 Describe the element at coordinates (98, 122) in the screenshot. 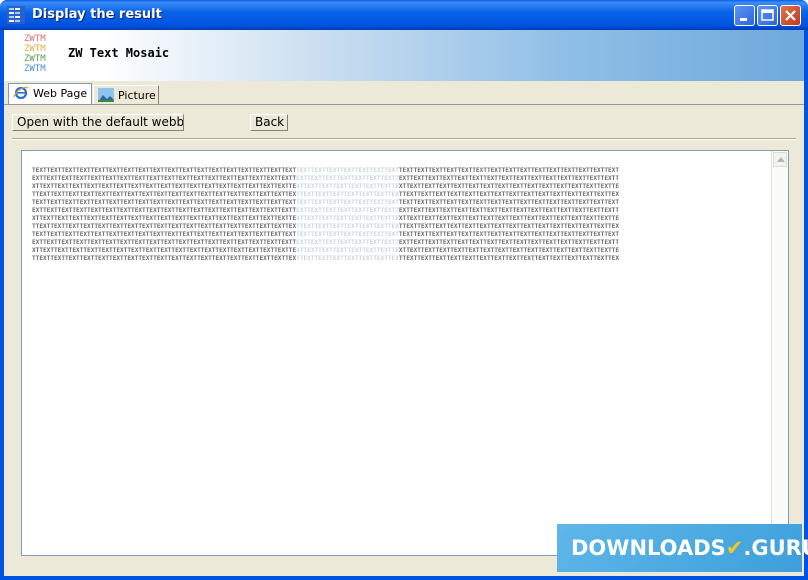

I see `open-in-browser-button: Open with the default webbrowser` at that location.